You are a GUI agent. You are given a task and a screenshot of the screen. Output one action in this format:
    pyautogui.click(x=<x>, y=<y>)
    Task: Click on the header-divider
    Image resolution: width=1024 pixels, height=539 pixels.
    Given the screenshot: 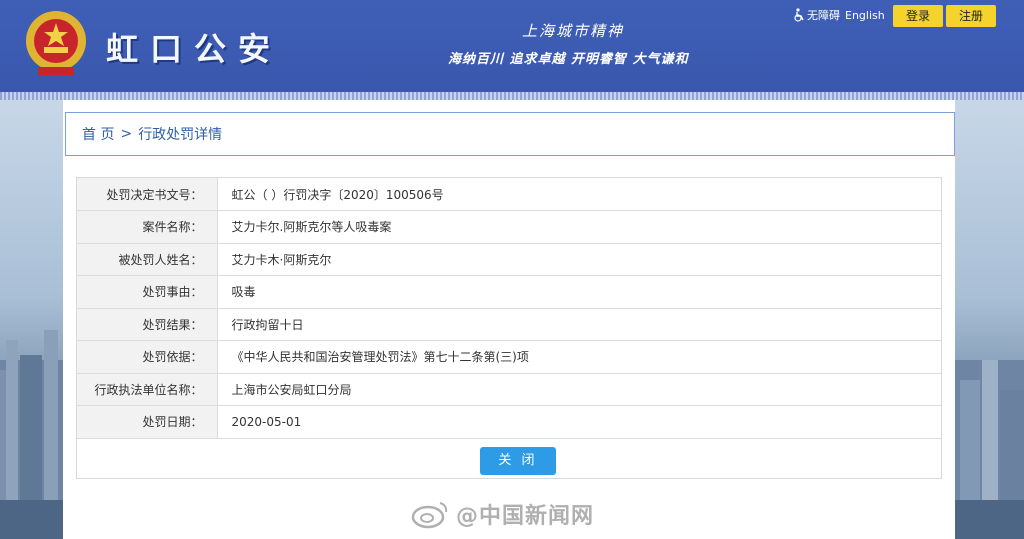 What is the action you would take?
    pyautogui.click(x=512, y=96)
    